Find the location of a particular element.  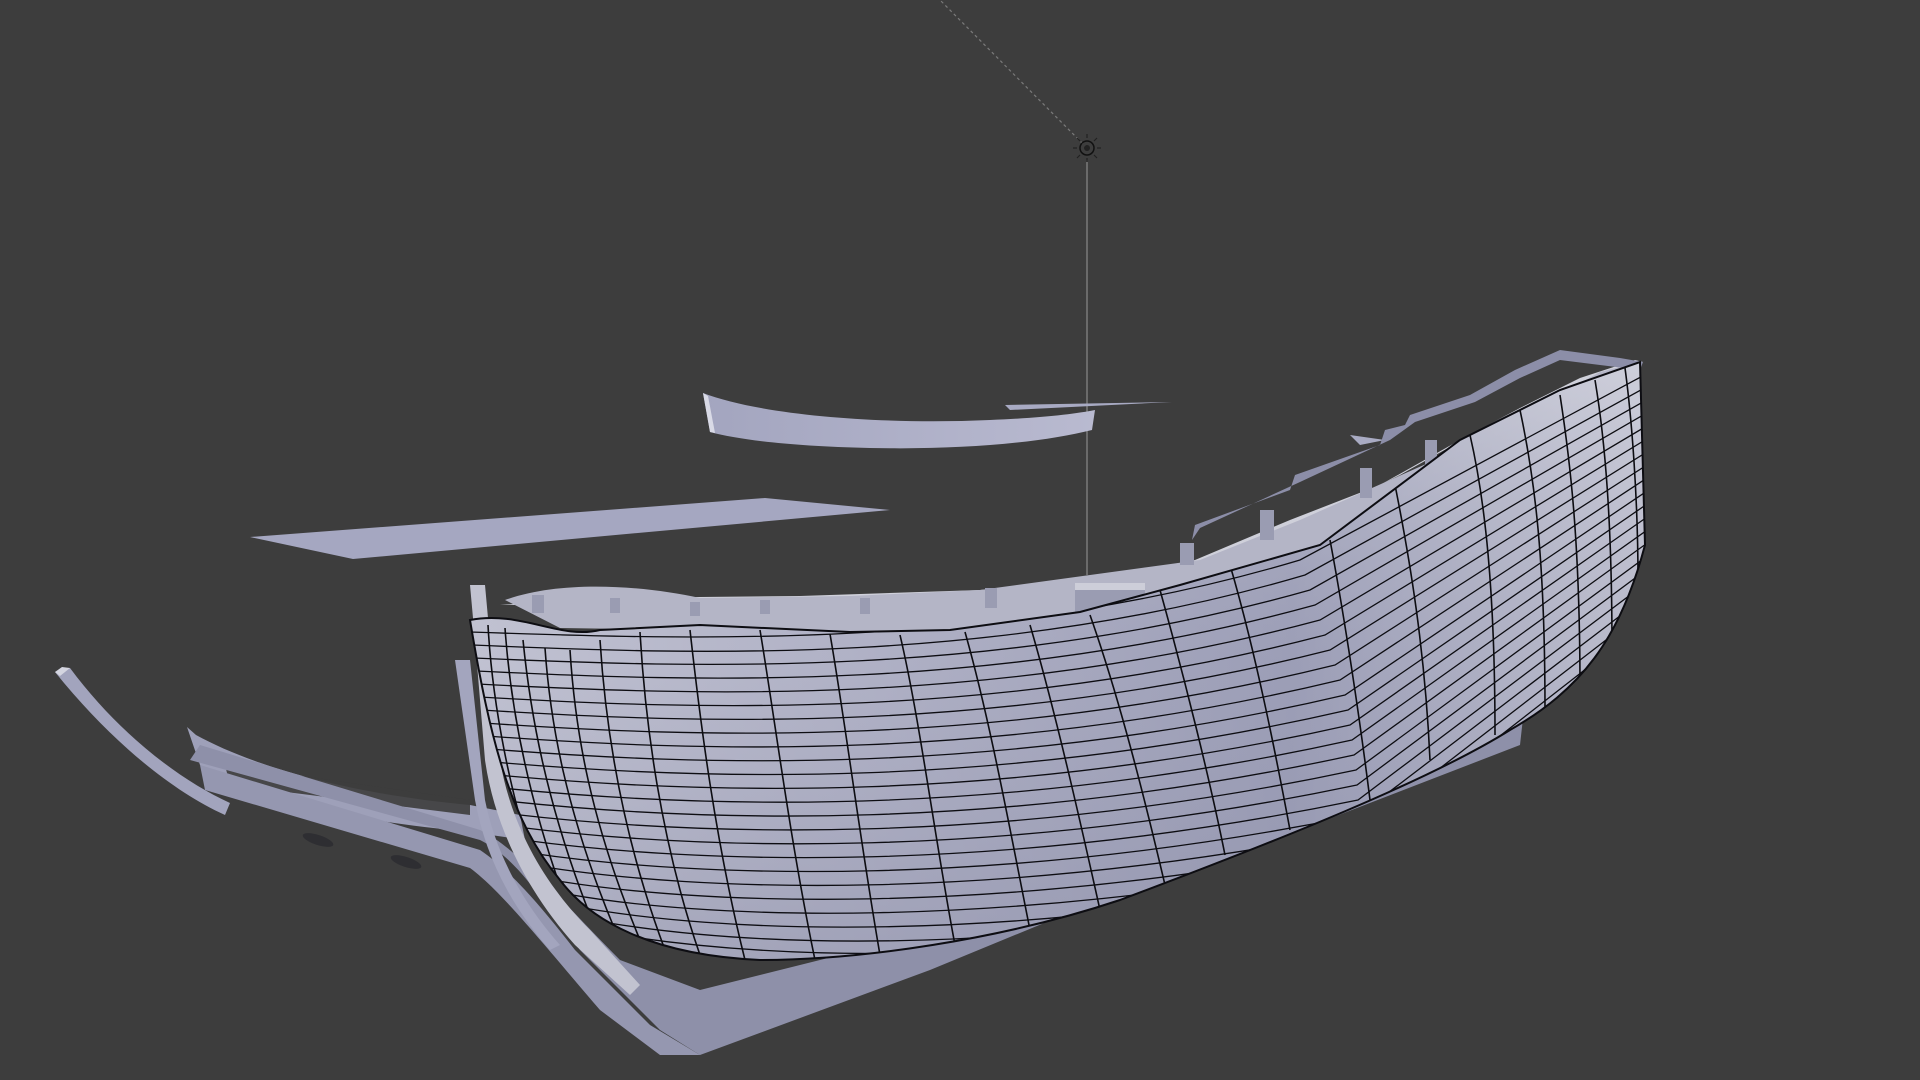

deck-shard-mesh is located at coordinates (1367, 440).